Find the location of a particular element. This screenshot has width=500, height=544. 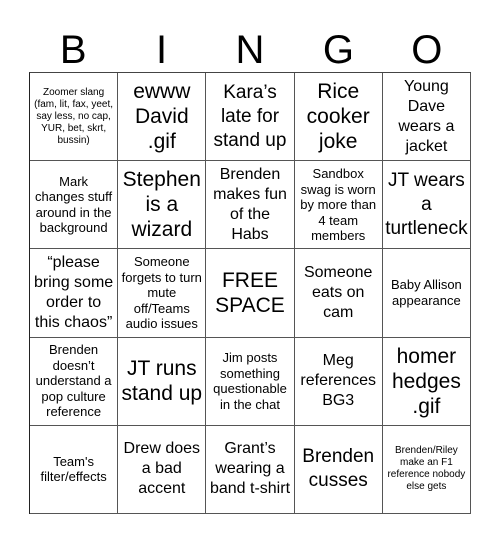

header-letter-i: I is located at coordinates (162, 50).